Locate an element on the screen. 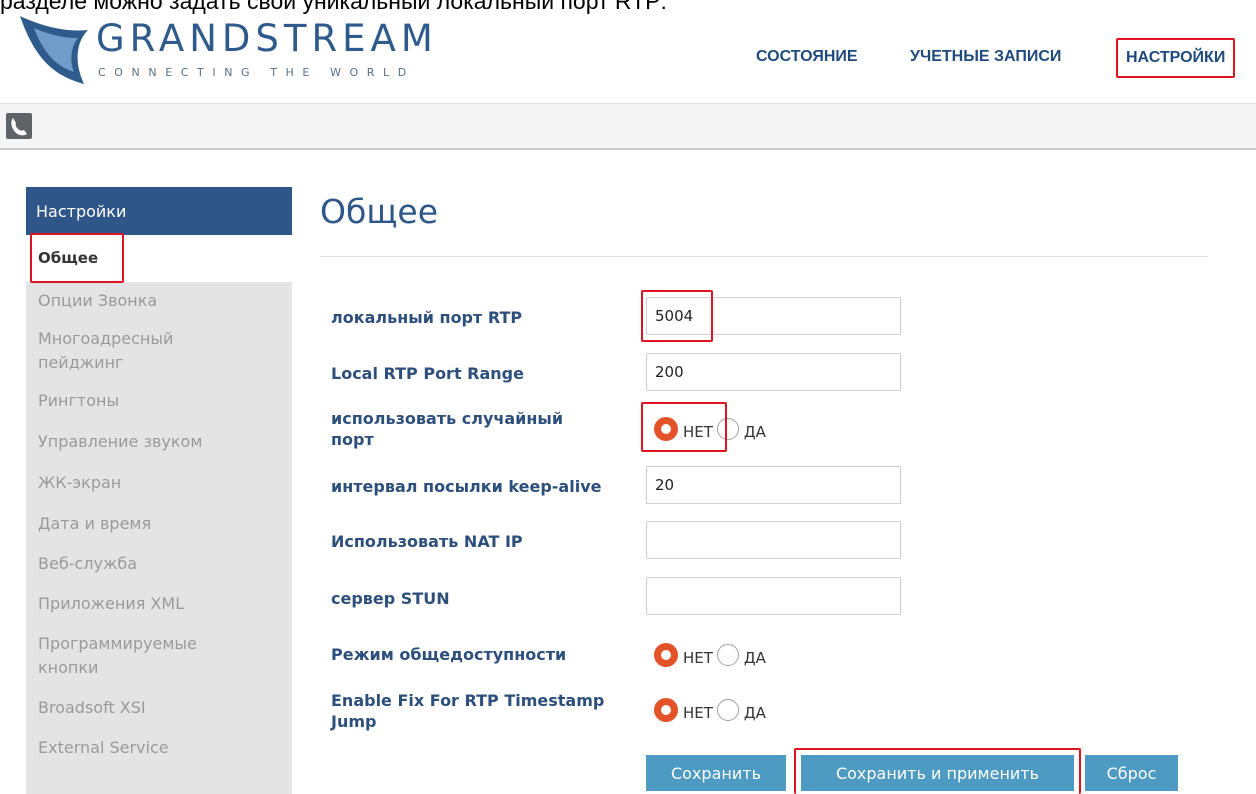 This screenshot has width=1256, height=794. sidebar-item-external-service: External Service is located at coordinates (159, 748).